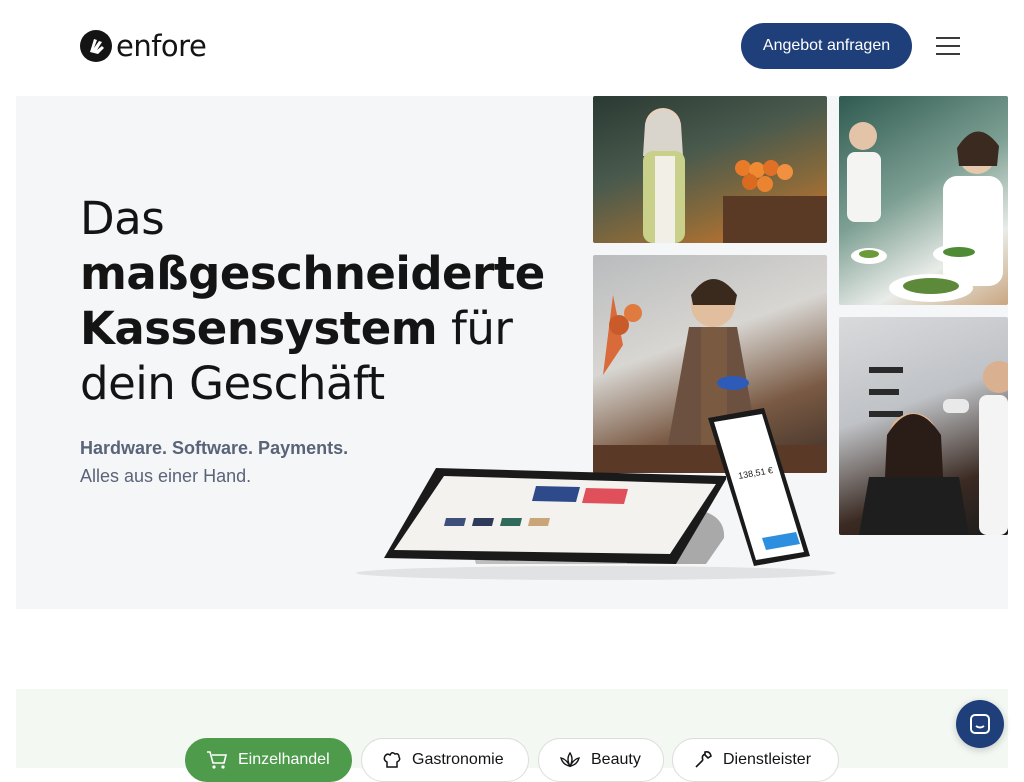  What do you see at coordinates (923, 426) in the screenshot?
I see `photo-hair-salon` at bounding box center [923, 426].